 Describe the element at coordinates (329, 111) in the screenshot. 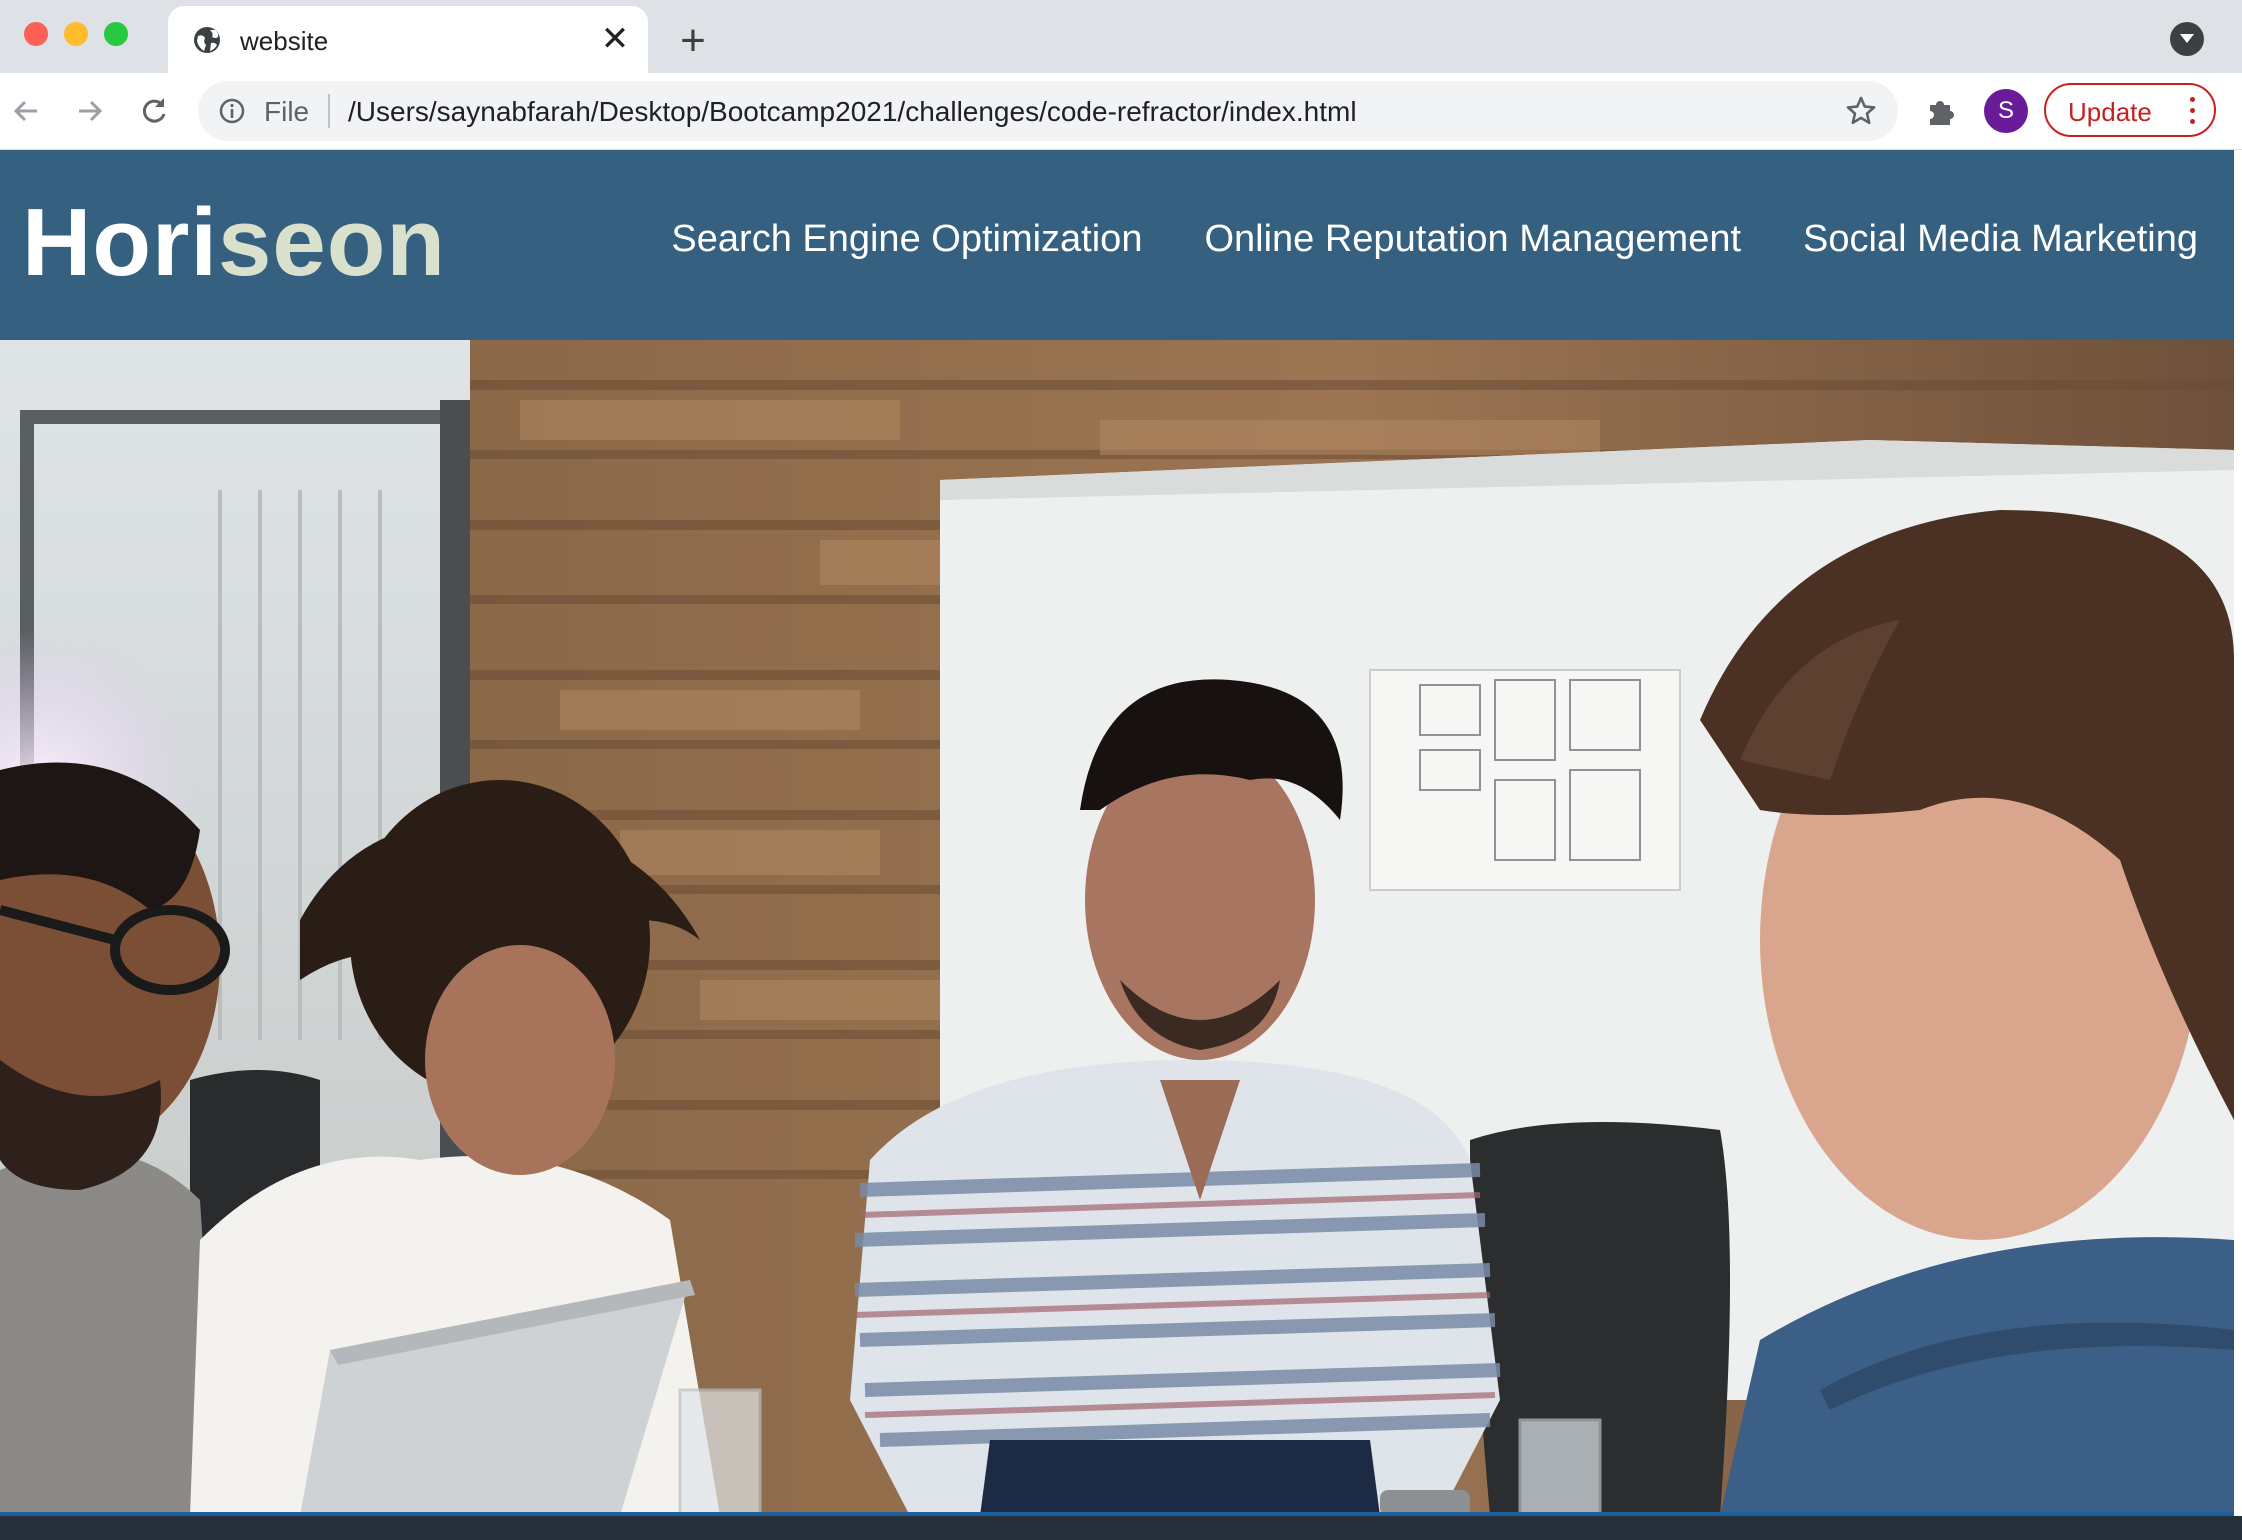

I see `divider` at that location.